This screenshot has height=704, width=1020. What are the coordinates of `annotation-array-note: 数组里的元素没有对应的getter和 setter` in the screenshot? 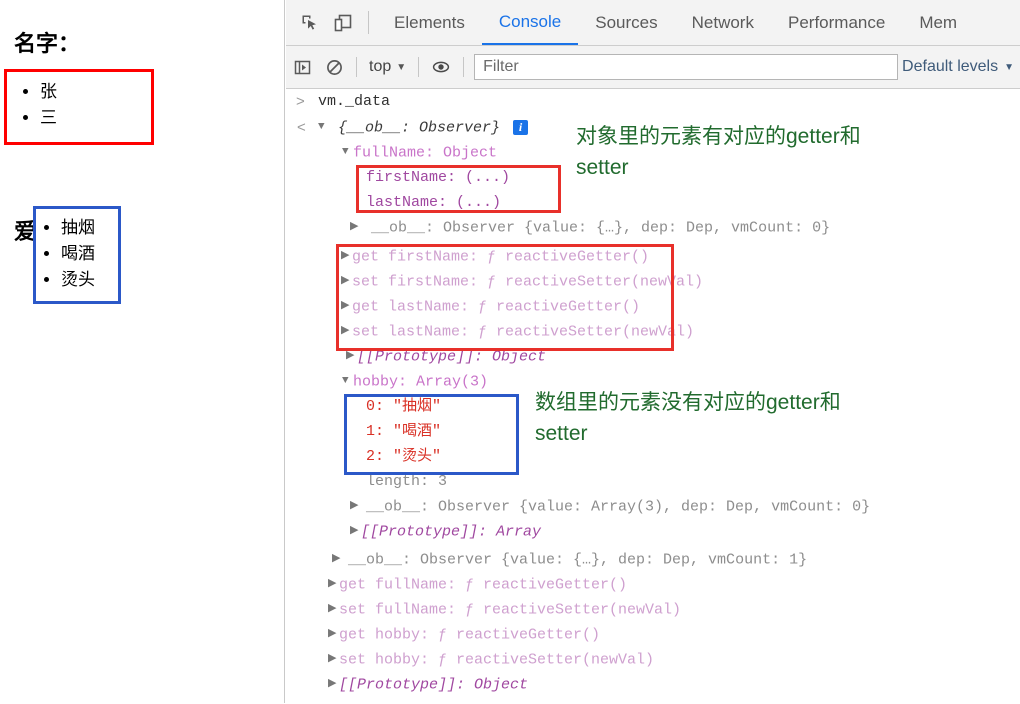 It's located at (688, 418).